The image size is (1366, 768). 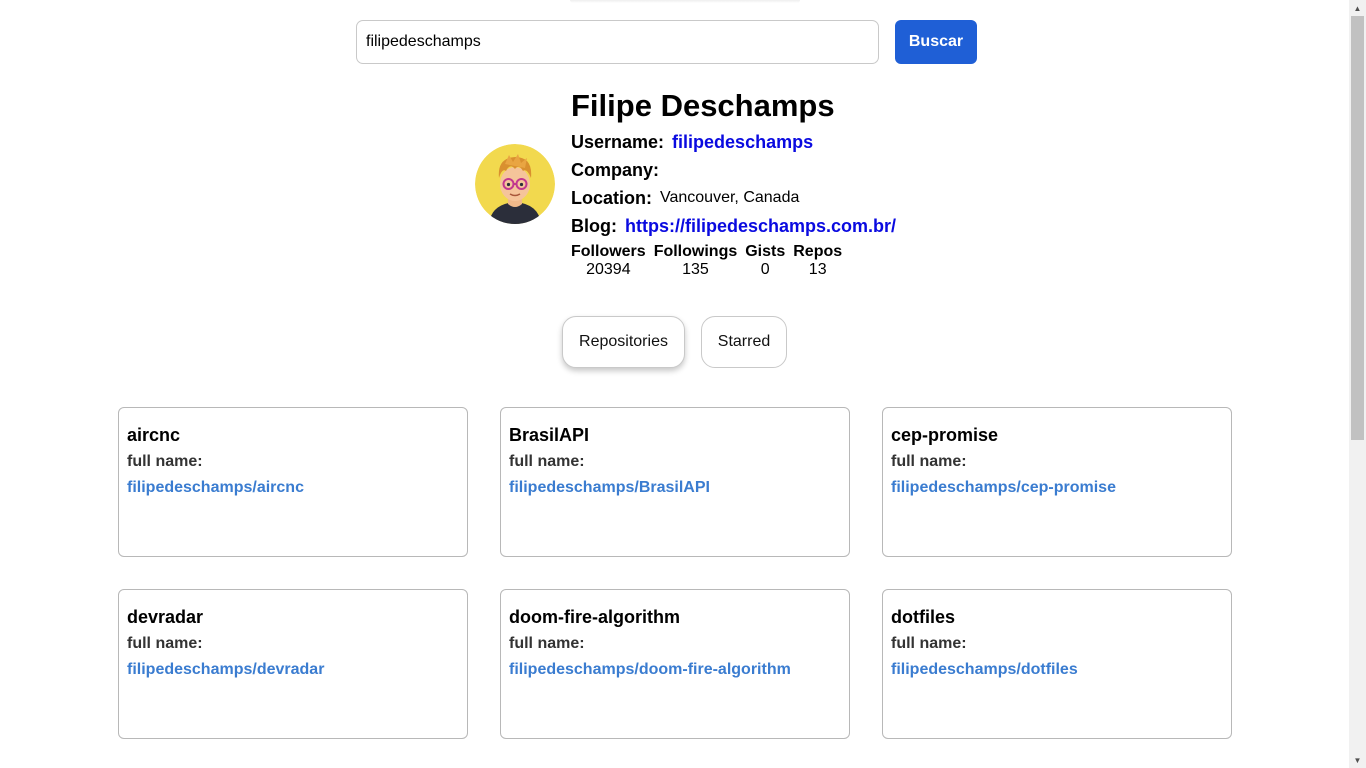 What do you see at coordinates (594, 225) in the screenshot?
I see `blog-label: Blog:` at bounding box center [594, 225].